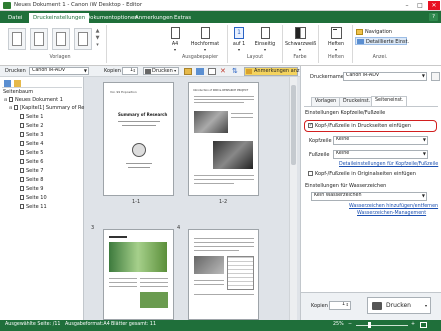  What do you see at coordinates (15, 18) in the screenshot?
I see `tab-datei: Datei` at bounding box center [15, 18].